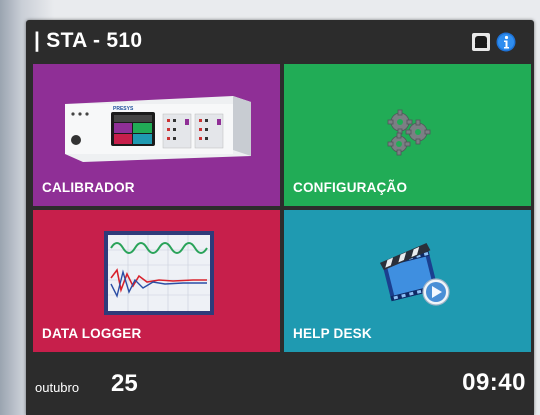 The width and height of the screenshot is (540, 415). I want to click on tile-label: DATA LOGGER, so click(92, 333).